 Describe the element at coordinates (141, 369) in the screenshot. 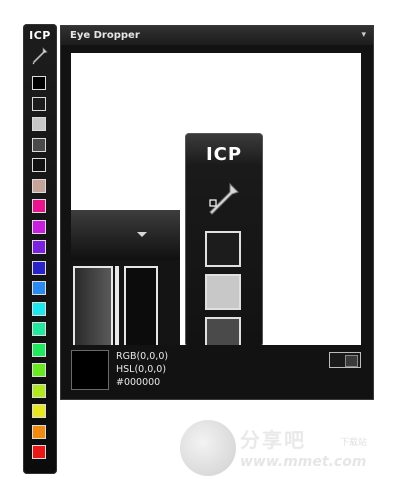

I see `hsl-value: HSL(0,0,0)` at that location.